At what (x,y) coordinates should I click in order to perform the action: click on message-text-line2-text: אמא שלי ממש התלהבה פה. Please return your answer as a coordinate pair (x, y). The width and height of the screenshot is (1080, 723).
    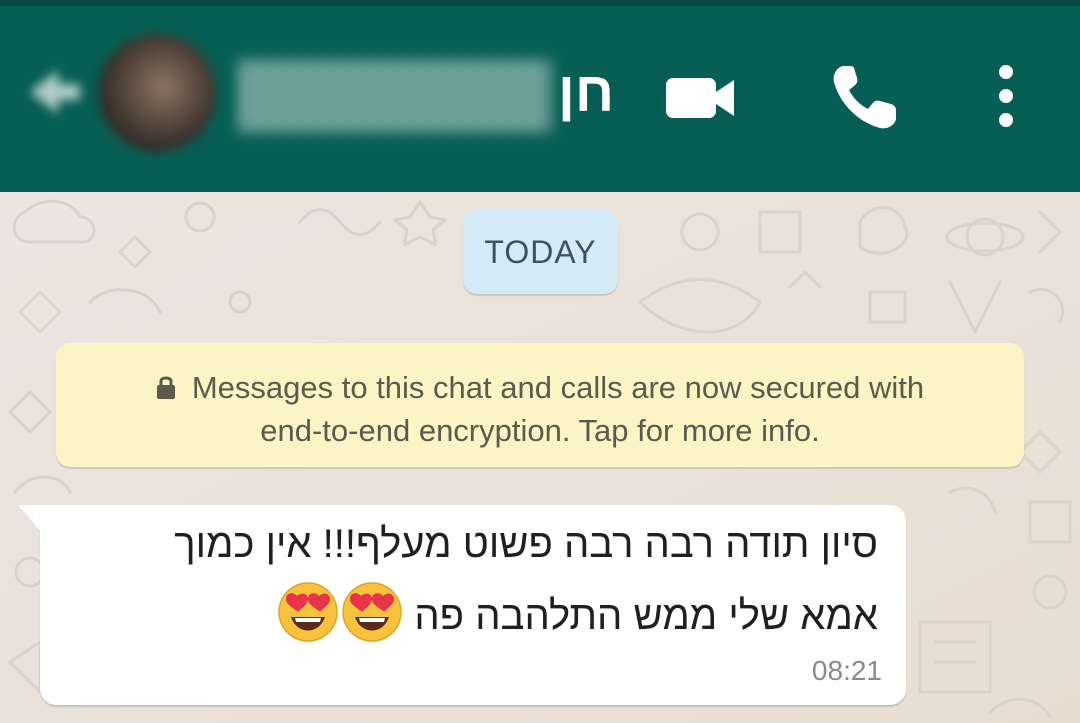
    Looking at the image, I should click on (646, 616).